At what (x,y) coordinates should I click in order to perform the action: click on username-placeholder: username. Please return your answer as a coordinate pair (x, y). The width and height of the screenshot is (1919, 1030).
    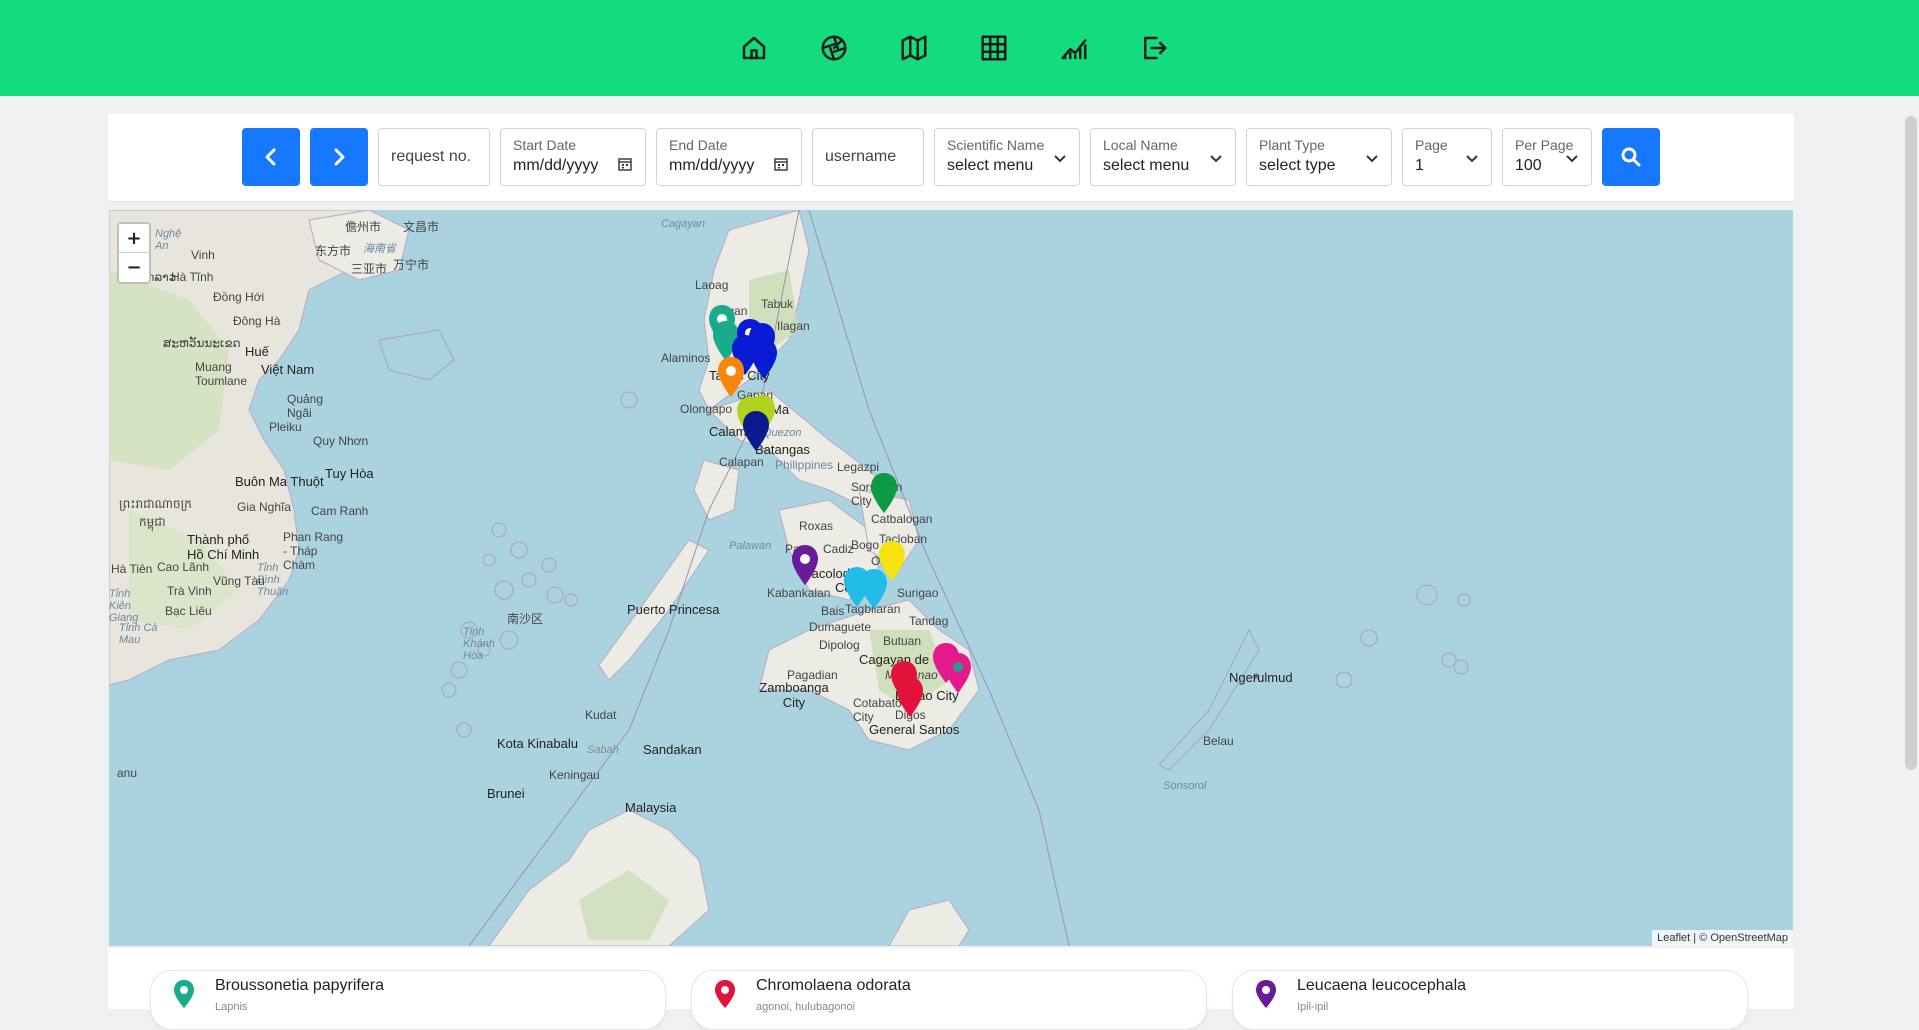
    Looking at the image, I should click on (861, 156).